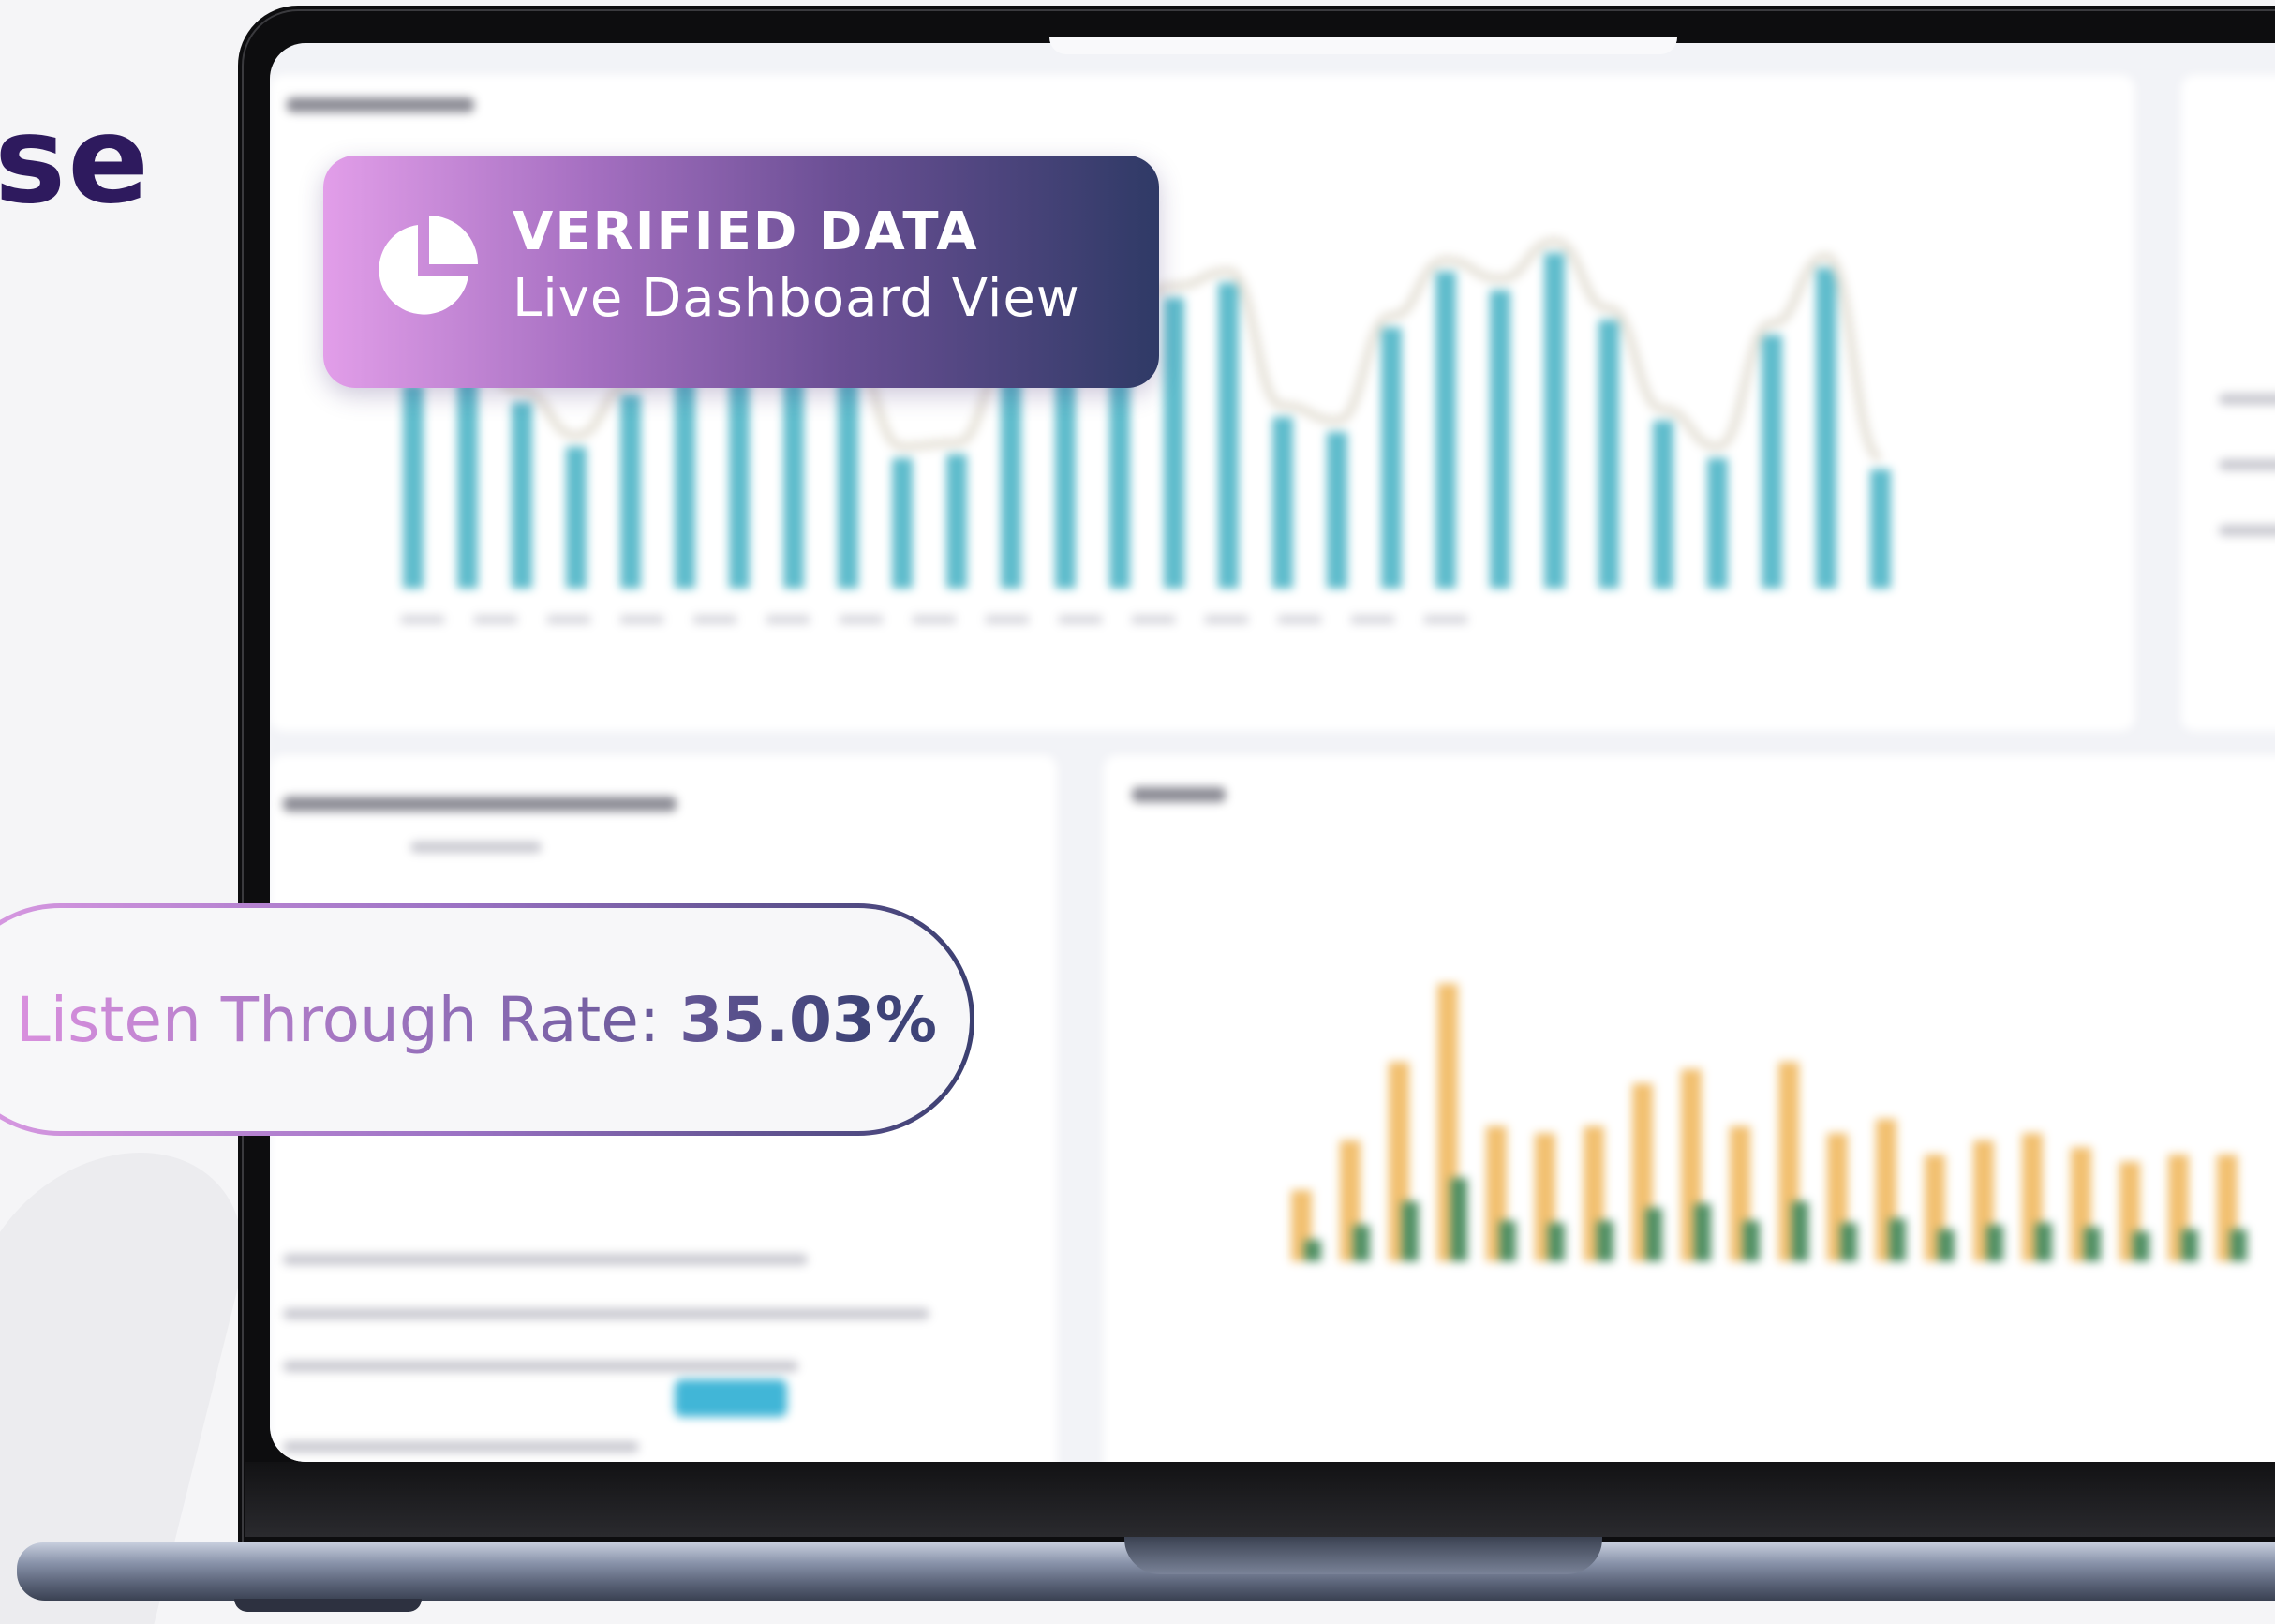  Describe the element at coordinates (2228, 403) in the screenshot. I see `side-card` at that location.